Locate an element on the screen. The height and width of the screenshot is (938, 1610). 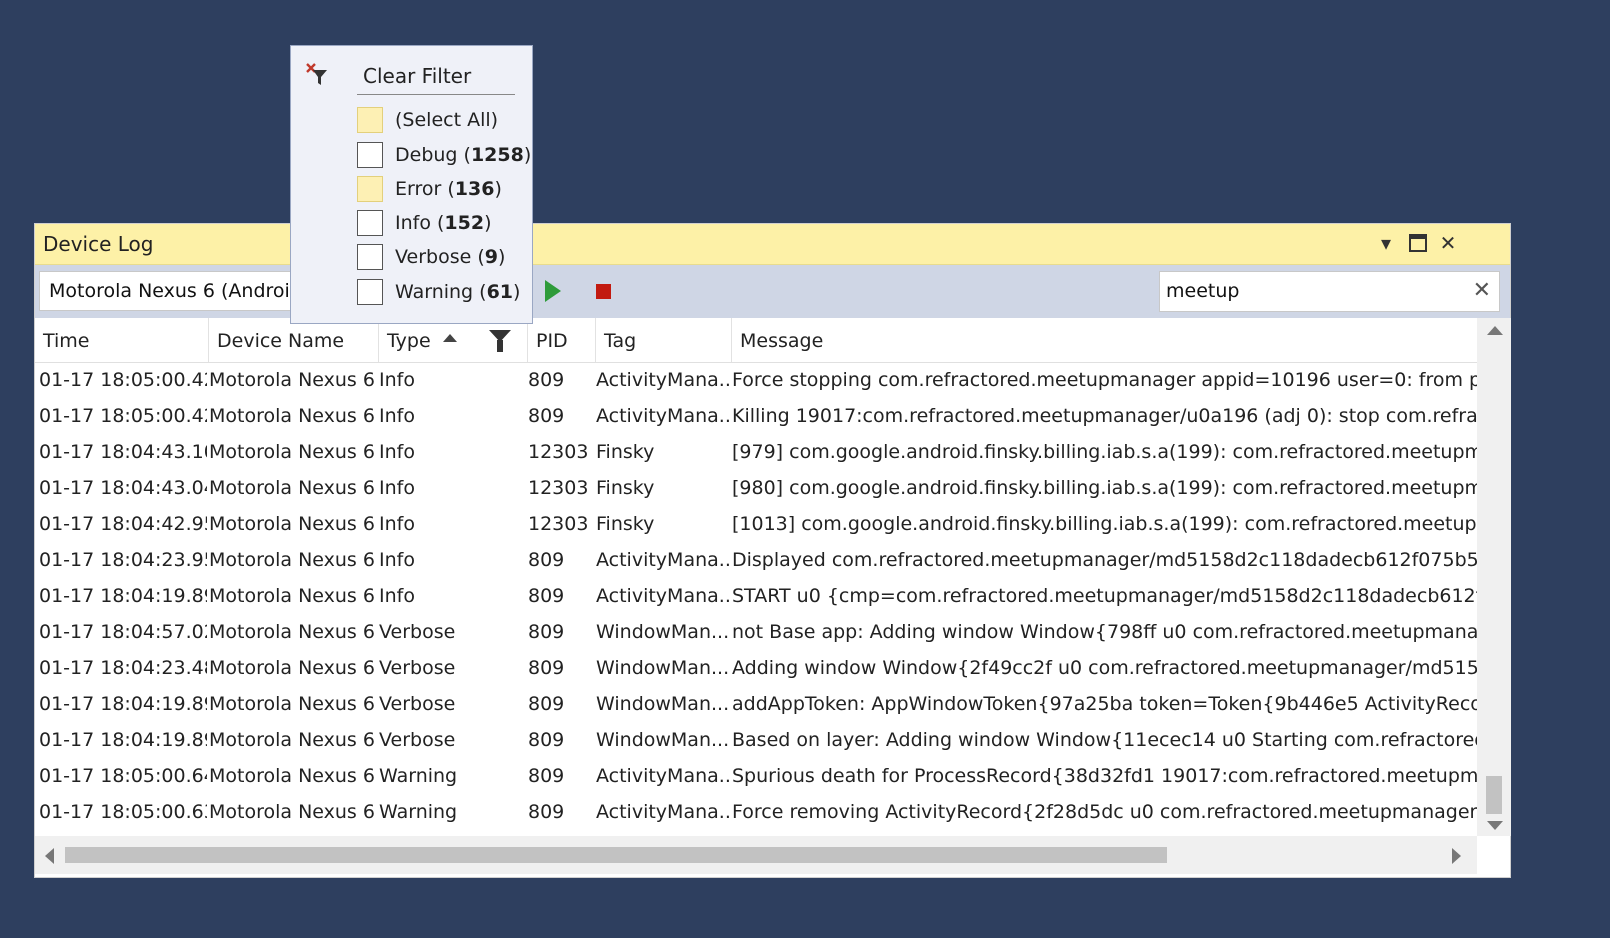
scroll-down-icon is located at coordinates (1495, 825).